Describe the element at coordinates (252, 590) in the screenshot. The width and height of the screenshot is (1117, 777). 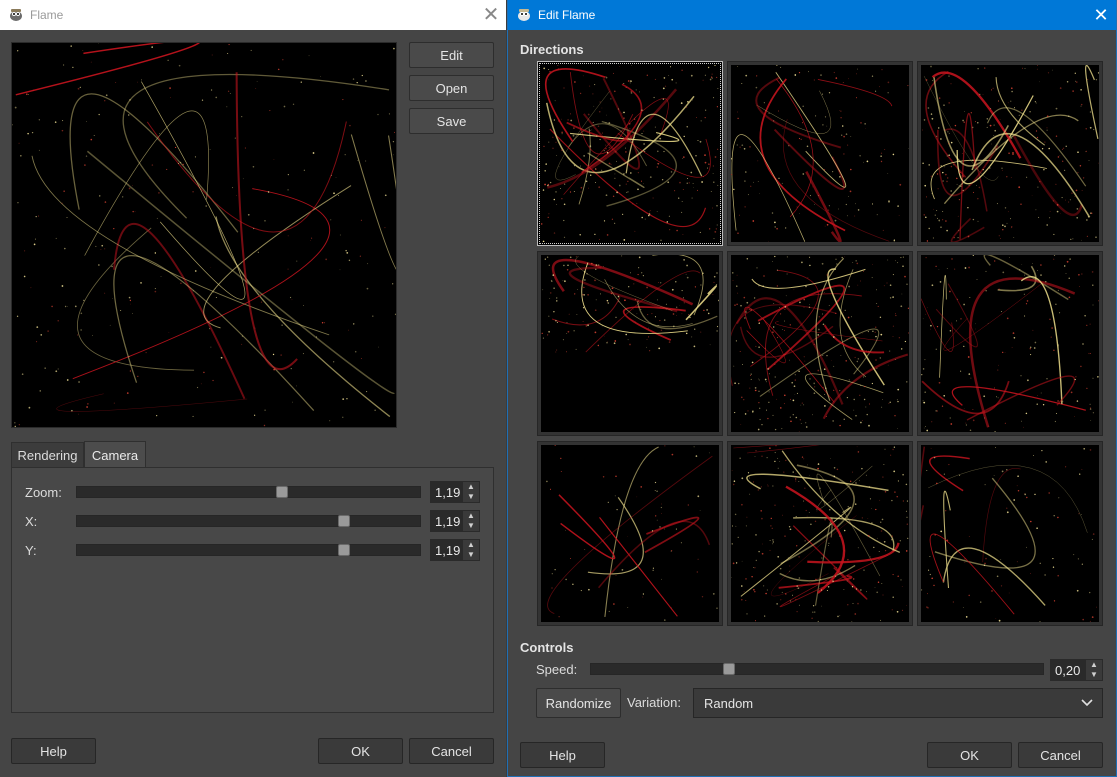
I see `camera-panel: Zoom: 1,19 ▲ ▼ X: 1,19 ▲ ▼ Y: 1,19 ▲ ▼` at that location.